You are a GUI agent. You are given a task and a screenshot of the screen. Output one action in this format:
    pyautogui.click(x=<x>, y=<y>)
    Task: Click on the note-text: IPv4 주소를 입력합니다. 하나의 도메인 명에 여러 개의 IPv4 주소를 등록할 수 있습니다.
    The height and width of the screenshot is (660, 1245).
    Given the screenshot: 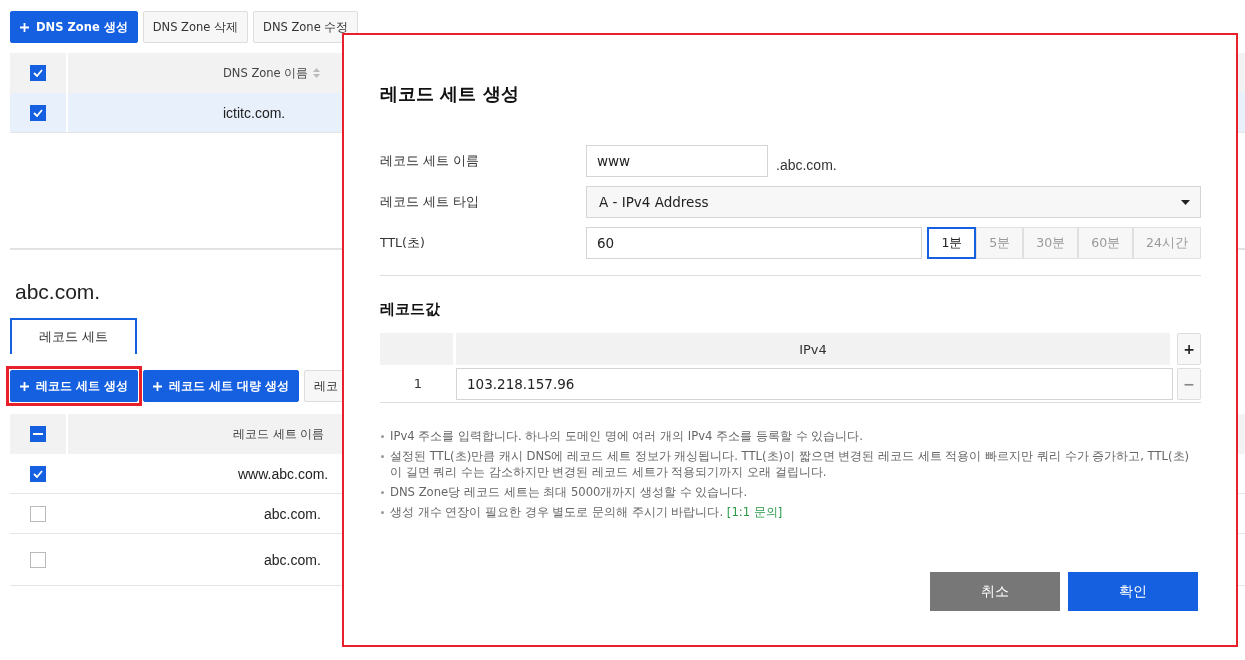 What is the action you would take?
    pyautogui.click(x=790, y=436)
    